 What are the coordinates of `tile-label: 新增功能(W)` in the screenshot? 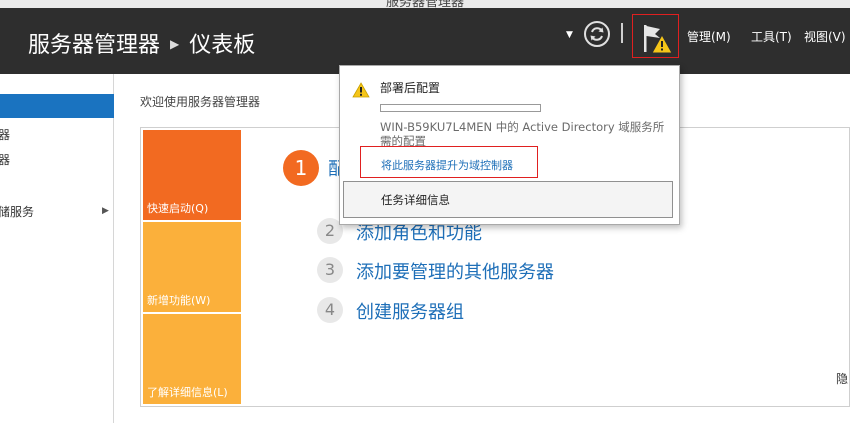 It's located at (179, 300).